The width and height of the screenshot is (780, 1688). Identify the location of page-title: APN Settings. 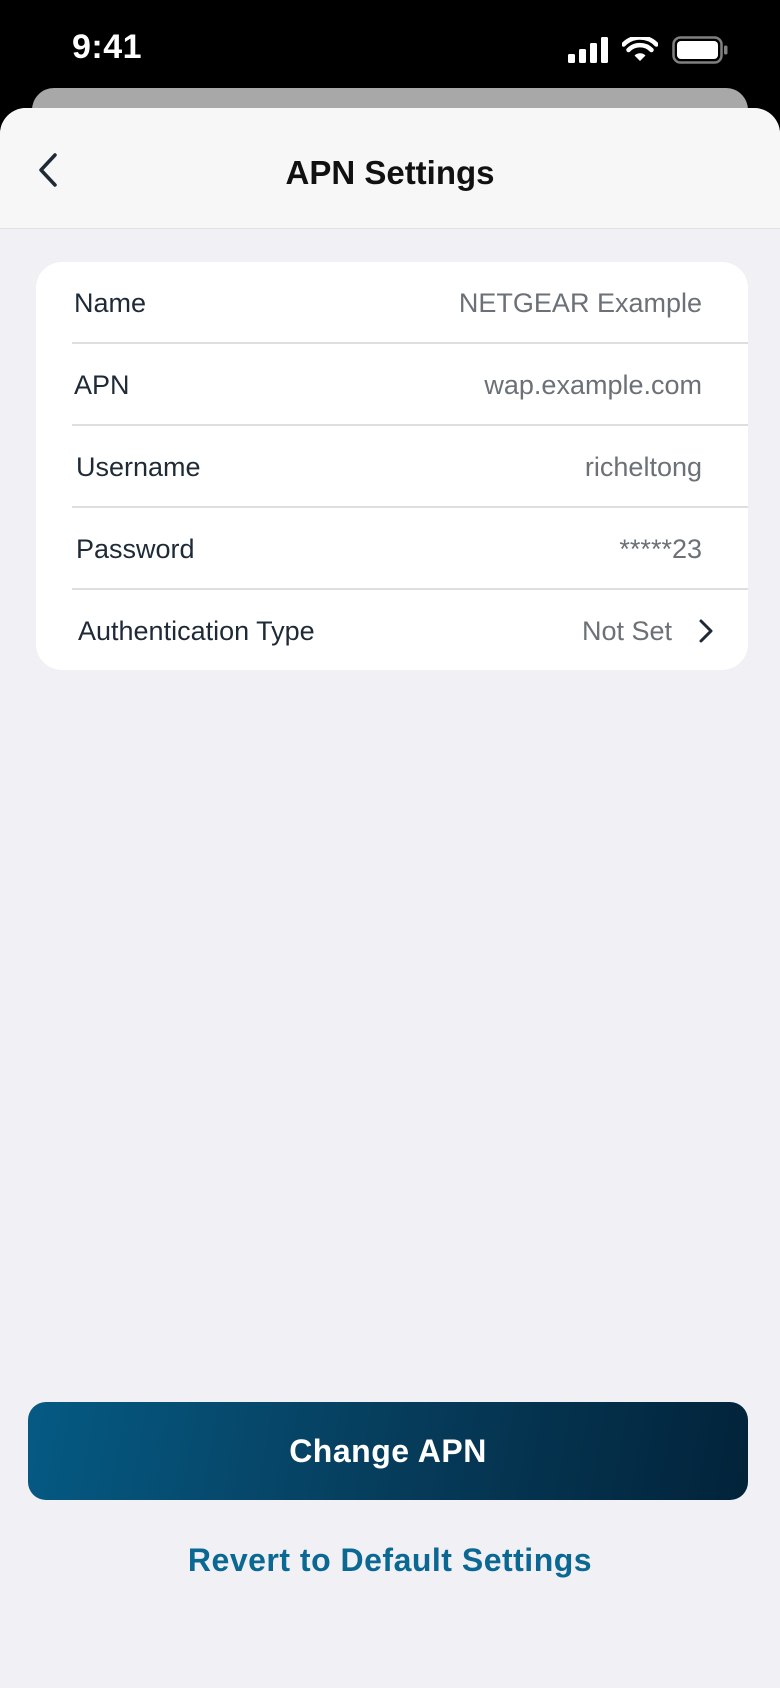
(390, 172).